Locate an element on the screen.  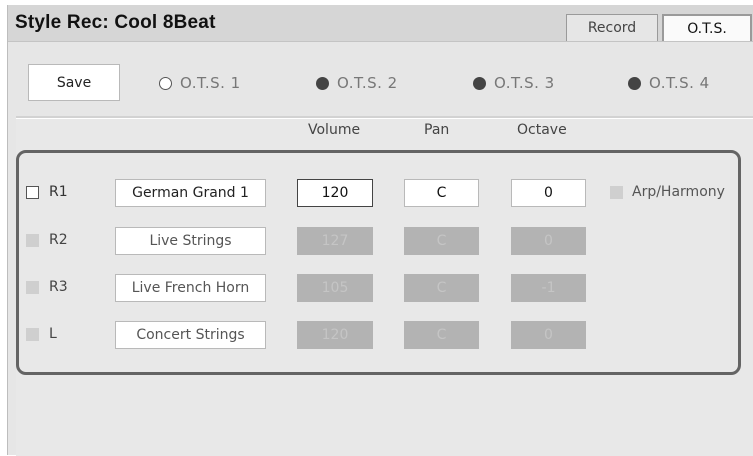
part-row-l: L Concert Strings 120 C 0 is located at coordinates (376, 335).